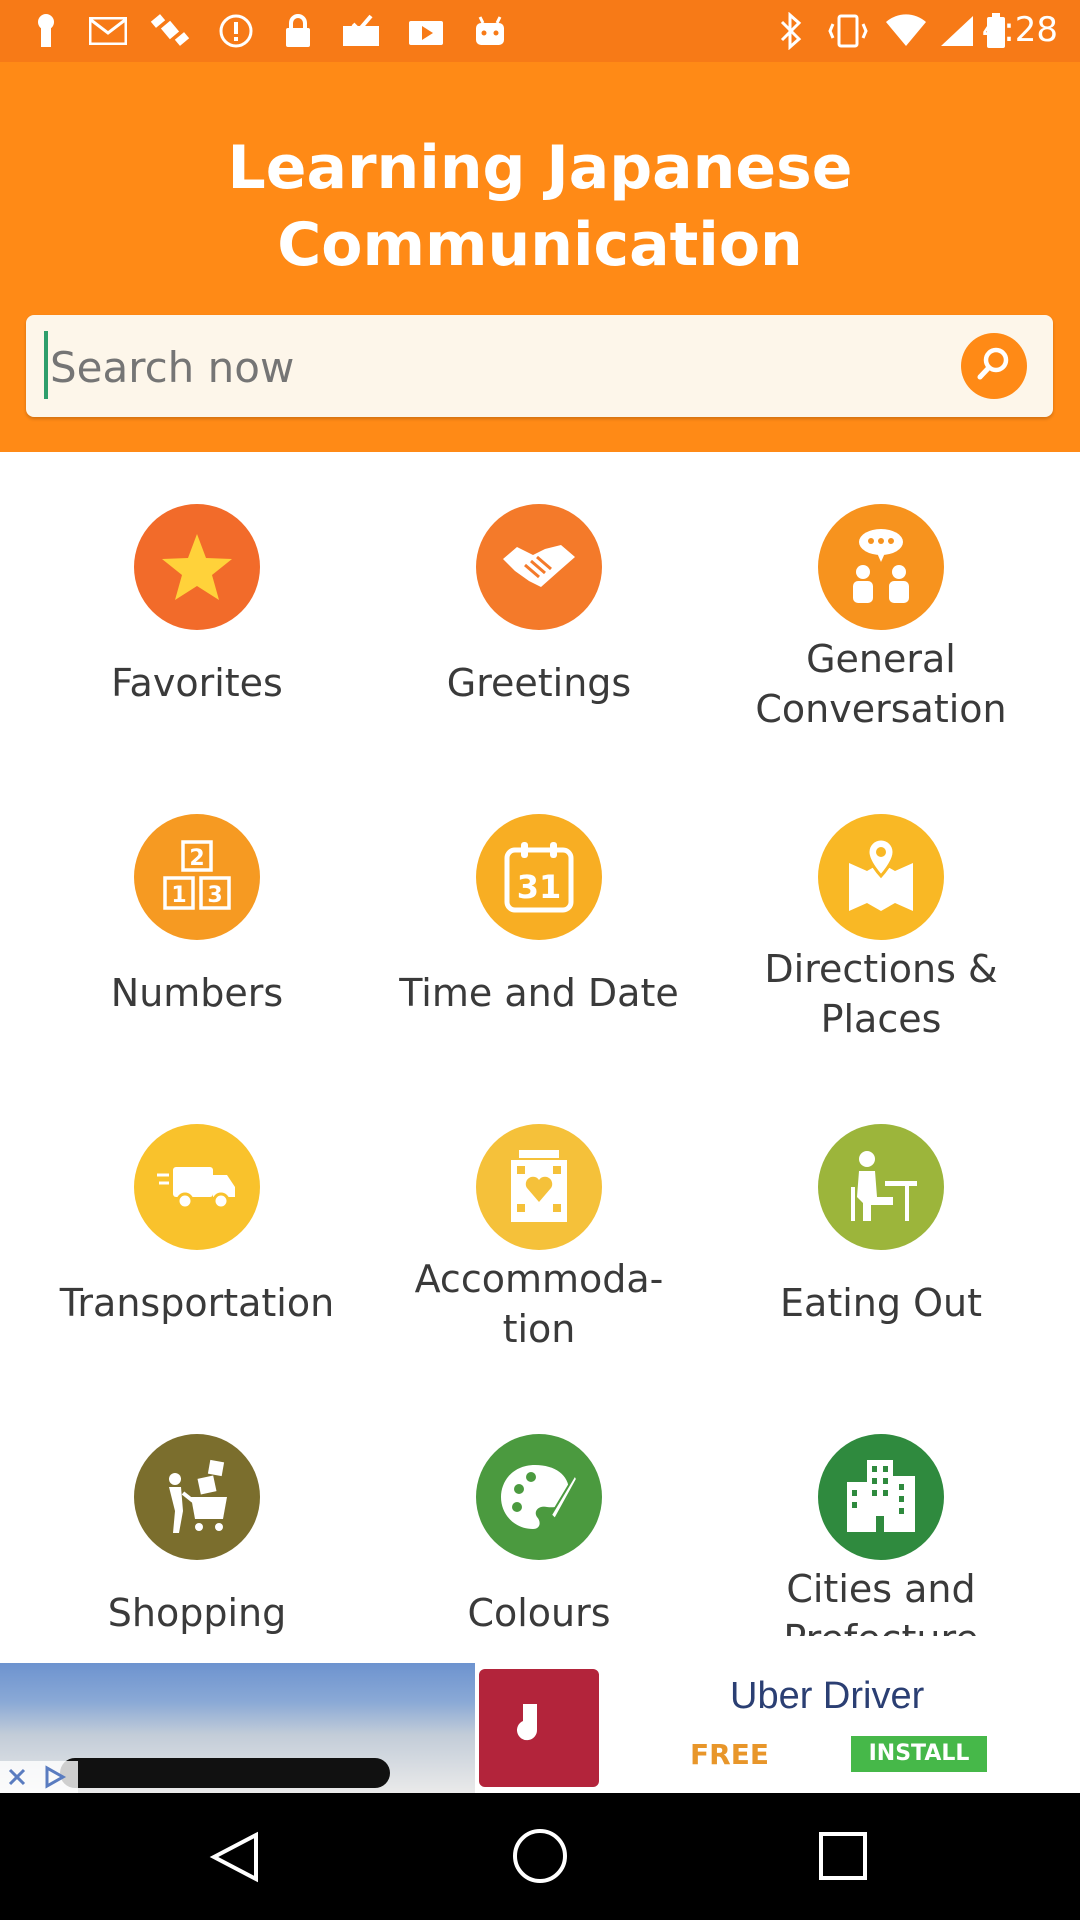 This screenshot has width=1080, height=1920. Describe the element at coordinates (539, 1304) in the screenshot. I see `category-label: Accommoda- tion` at that location.